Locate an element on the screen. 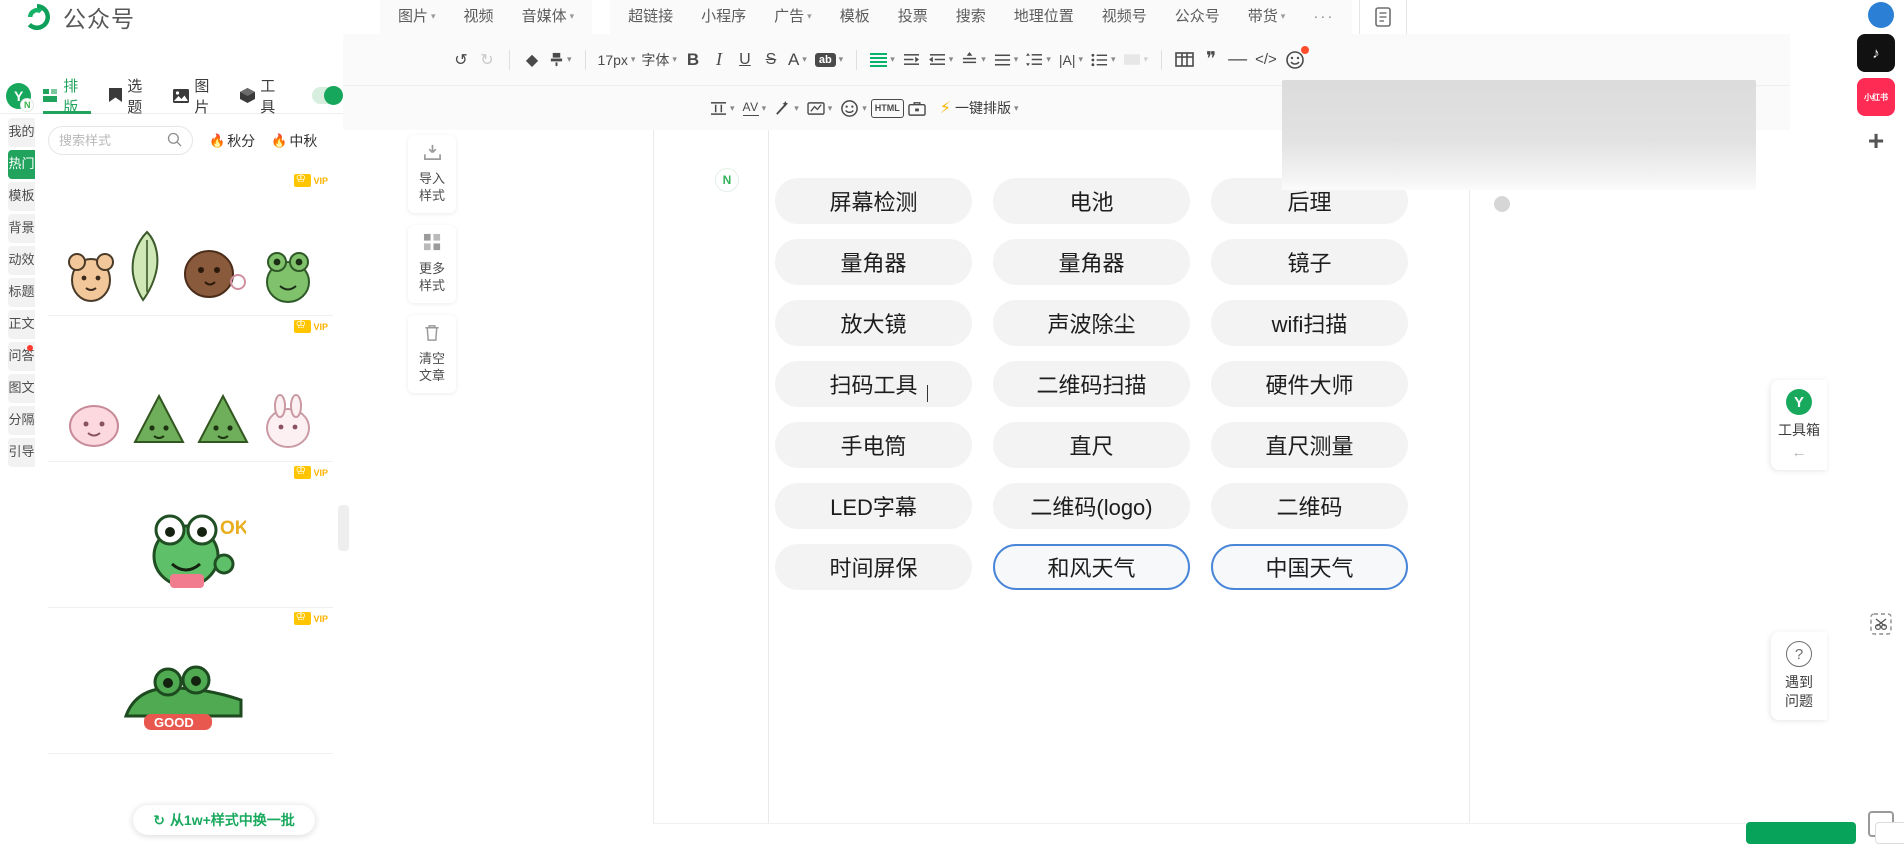 This screenshot has width=1904, height=845. pill-button: LED字幕 is located at coordinates (873, 506).